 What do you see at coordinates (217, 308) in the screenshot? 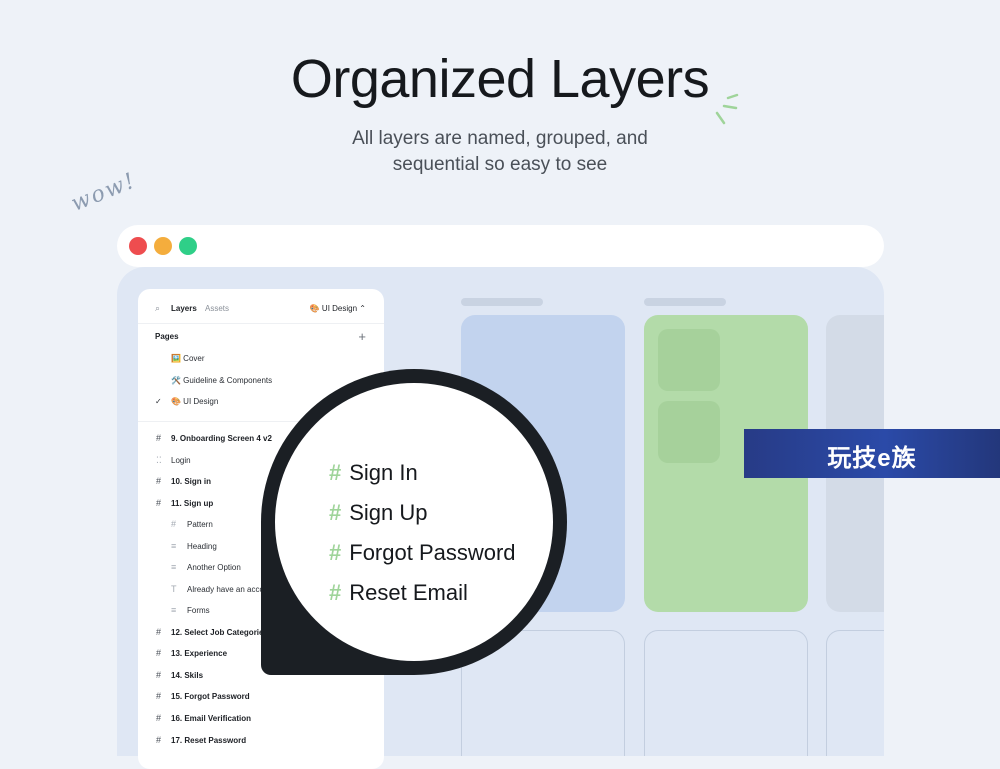
I see `tab-assets: Assets` at bounding box center [217, 308].